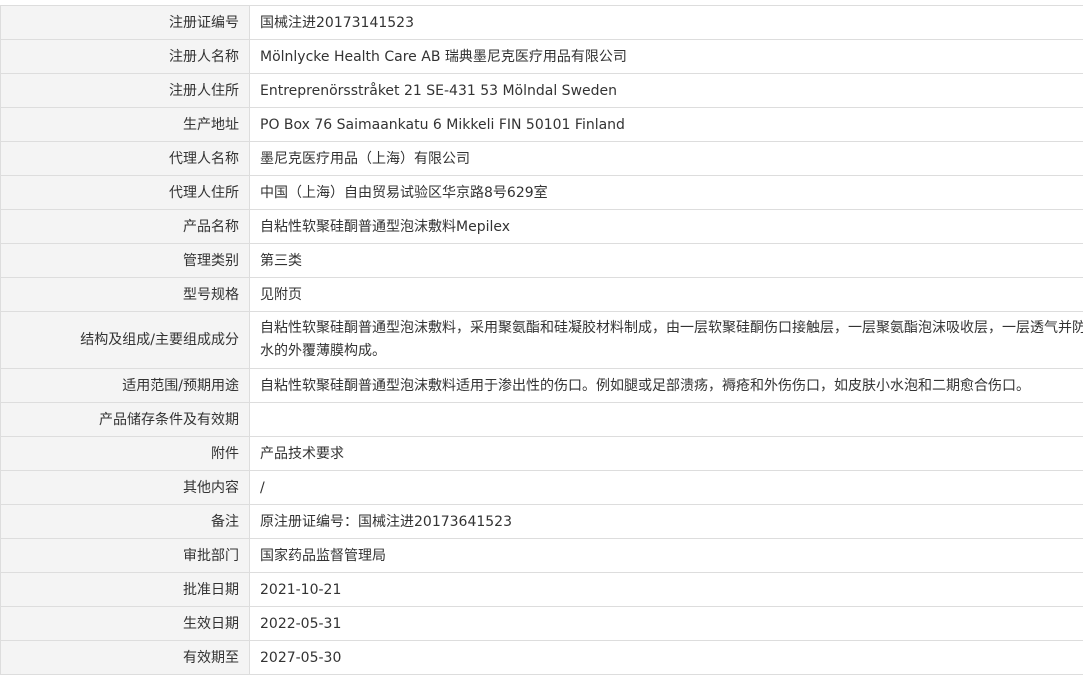 The image size is (1083, 675). What do you see at coordinates (125, 624) in the screenshot?
I see `label-effective-date: 生效日期` at bounding box center [125, 624].